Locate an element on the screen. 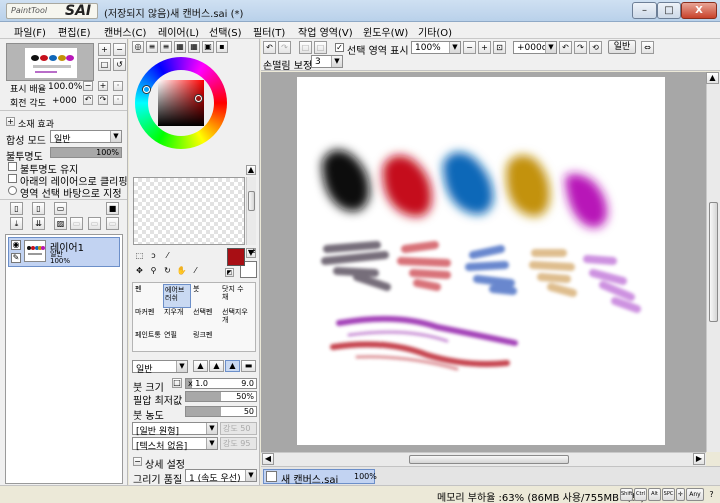 Image resolution: width=720 pixels, height=503 pixels. scroll-left-icon: ◀ is located at coordinates (268, 459).